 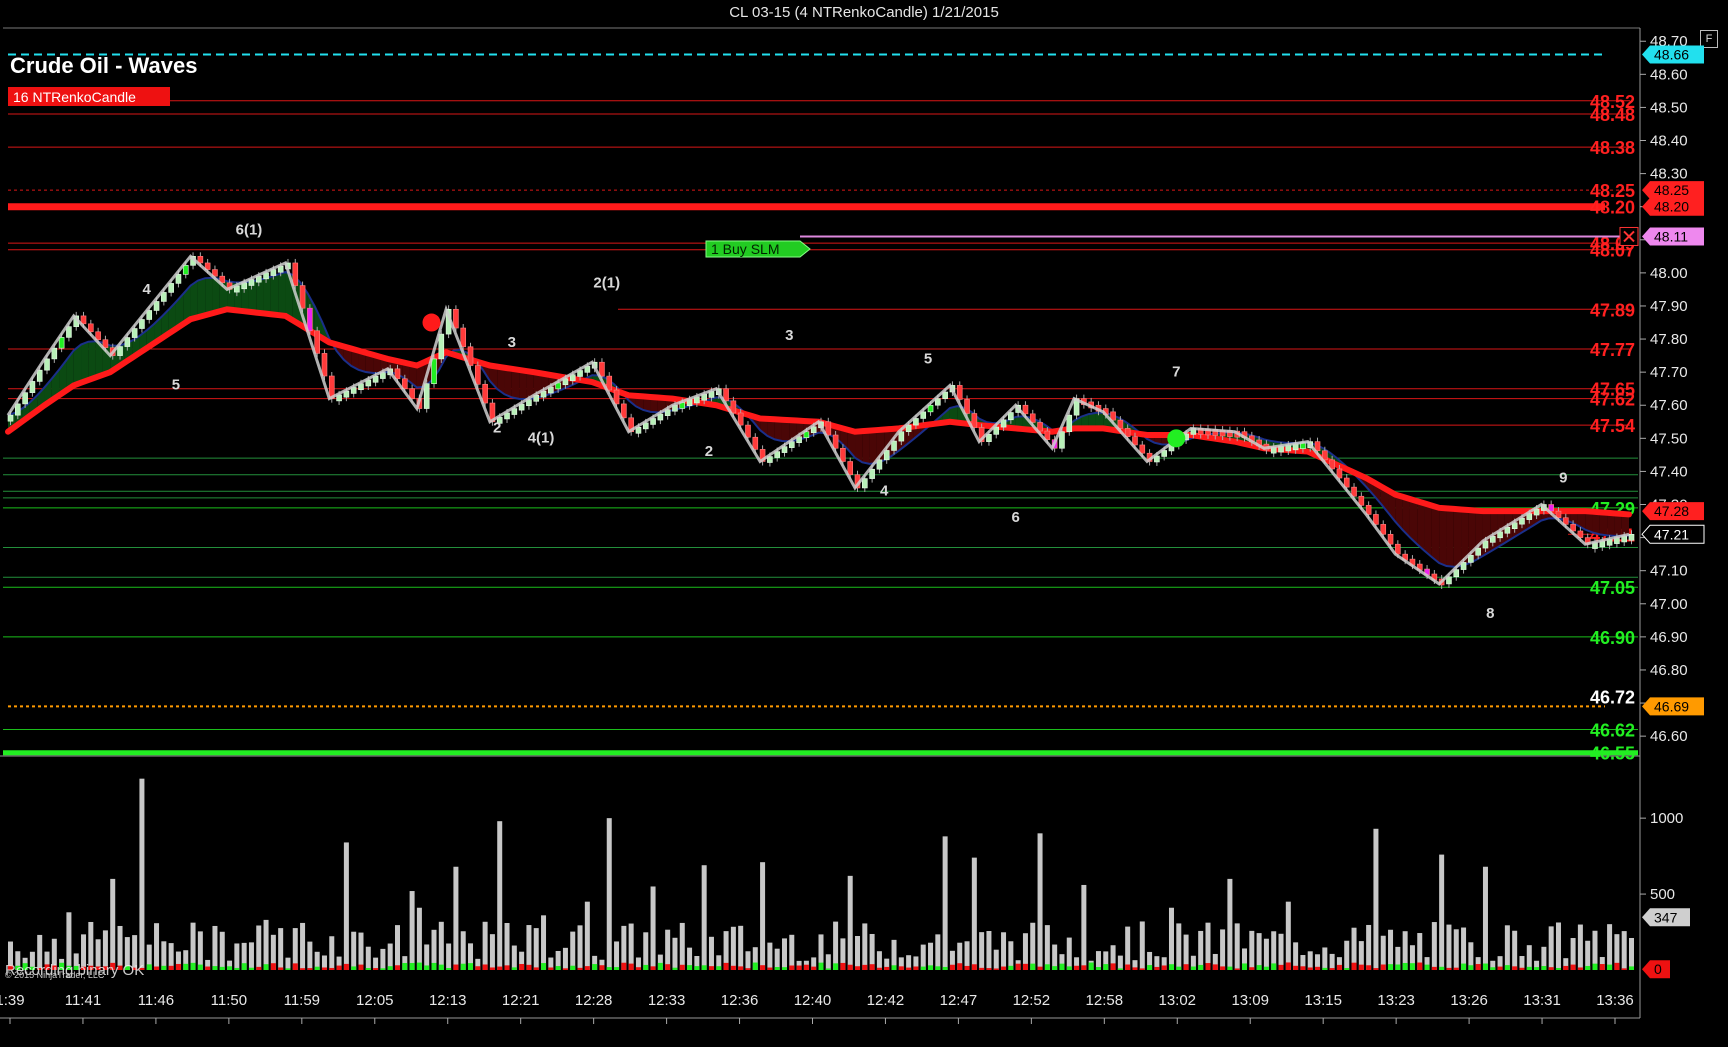 I want to click on wave-label: 5, so click(x=176, y=385).